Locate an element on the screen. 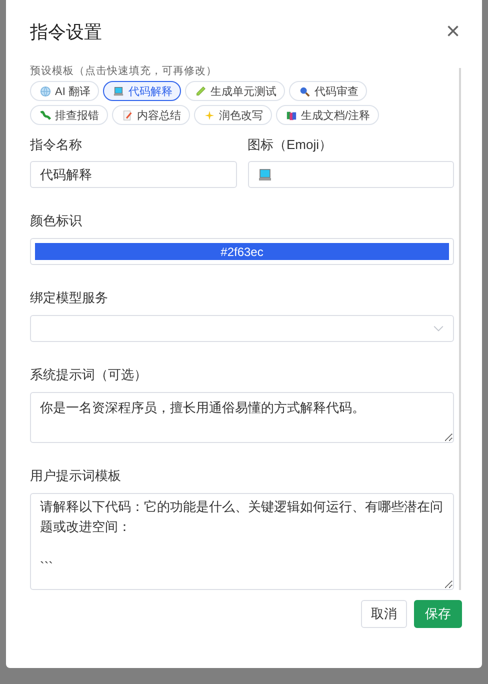  preset-chip: 生成单元测试 is located at coordinates (235, 91).